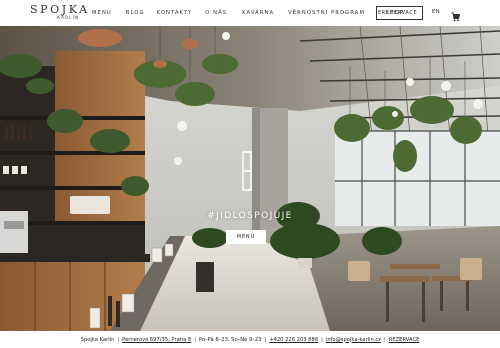 Image resolution: width=500 pixels, height=348 pixels. I want to click on cart-icon, so click(456, 14).